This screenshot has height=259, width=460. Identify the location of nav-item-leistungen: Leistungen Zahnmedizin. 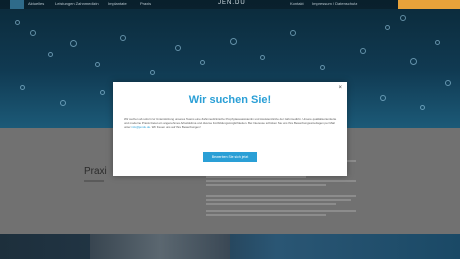
(77, 3).